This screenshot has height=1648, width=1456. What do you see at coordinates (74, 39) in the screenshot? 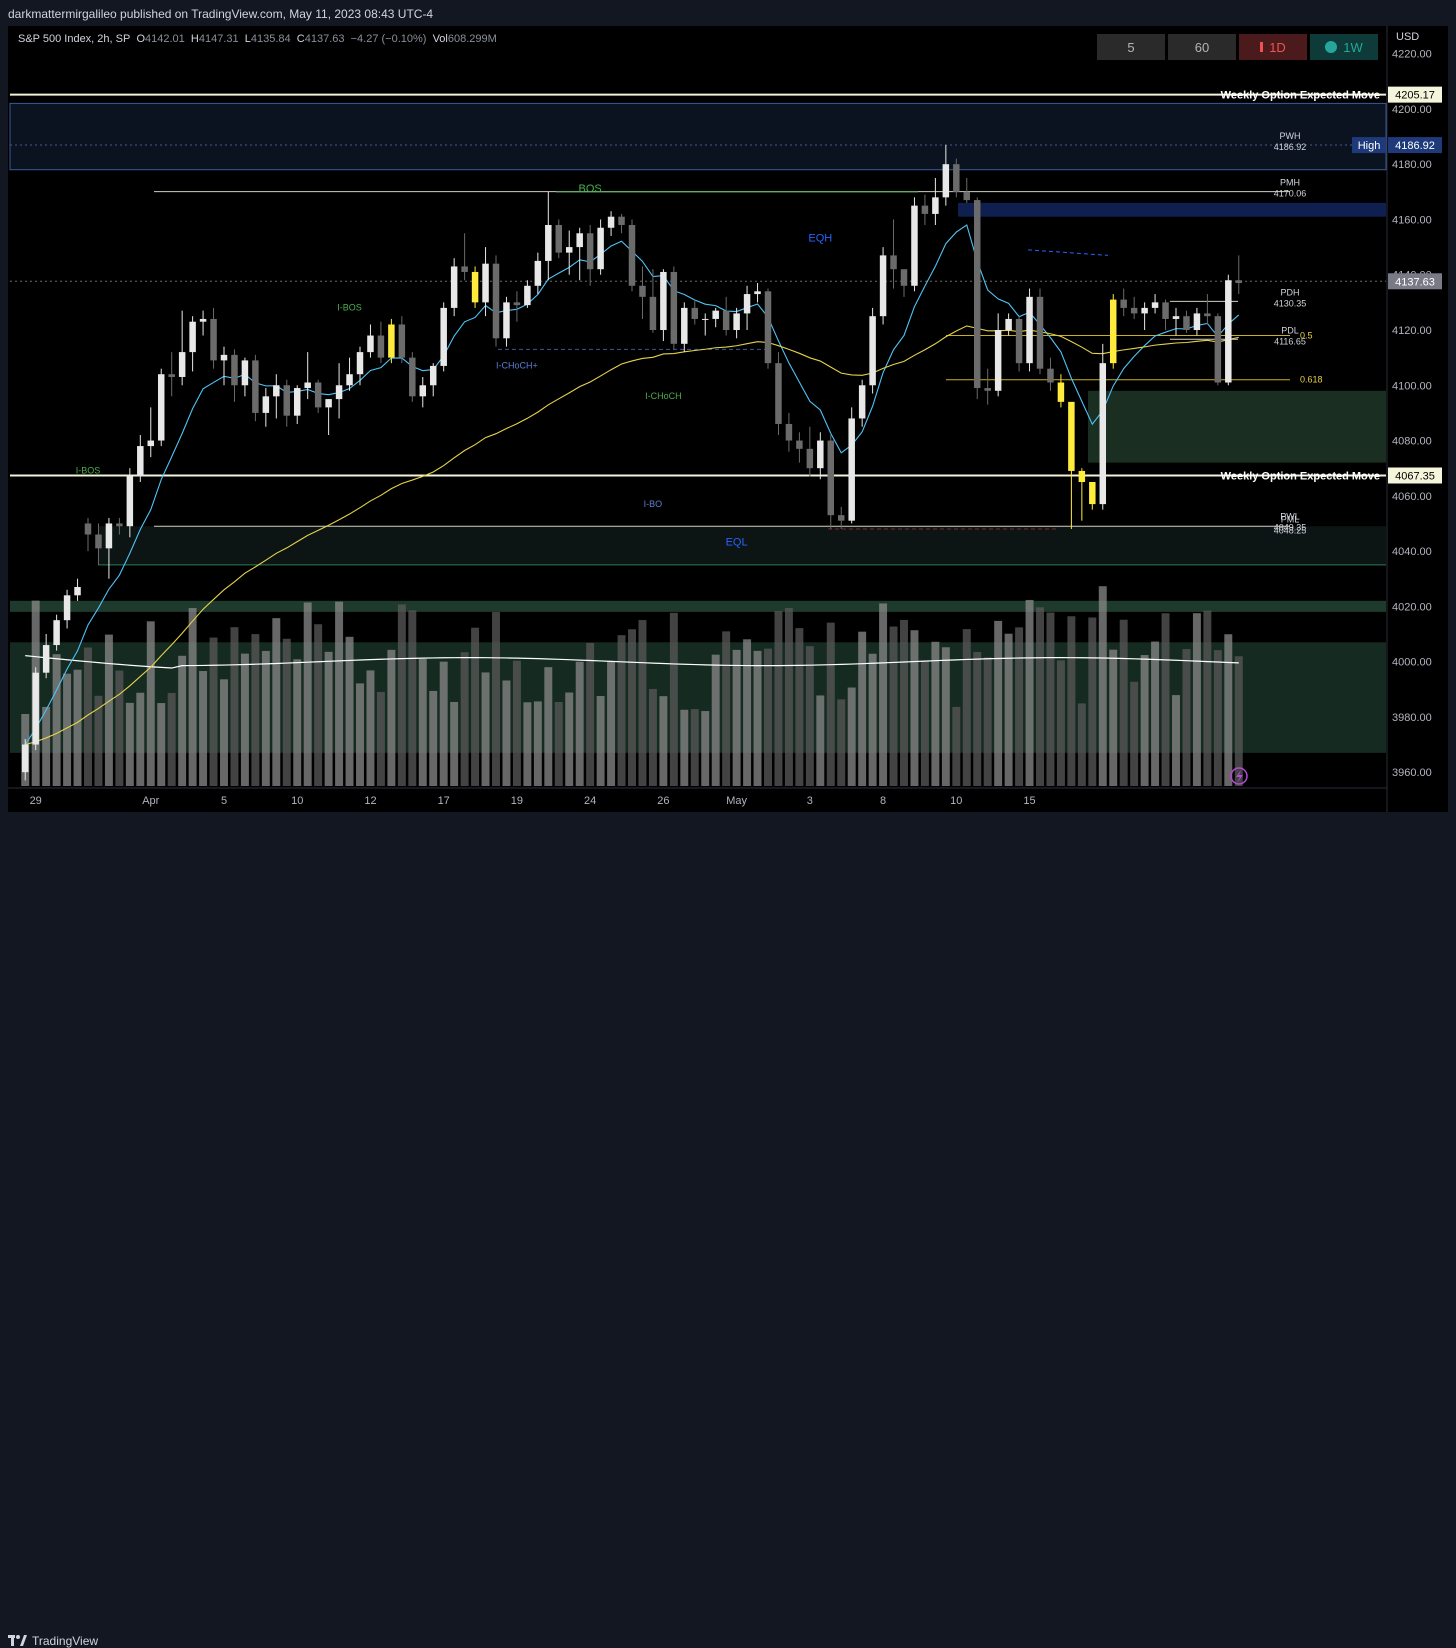
I see `symbol-name: S&P 500 Index, 2h, SP` at bounding box center [74, 39].